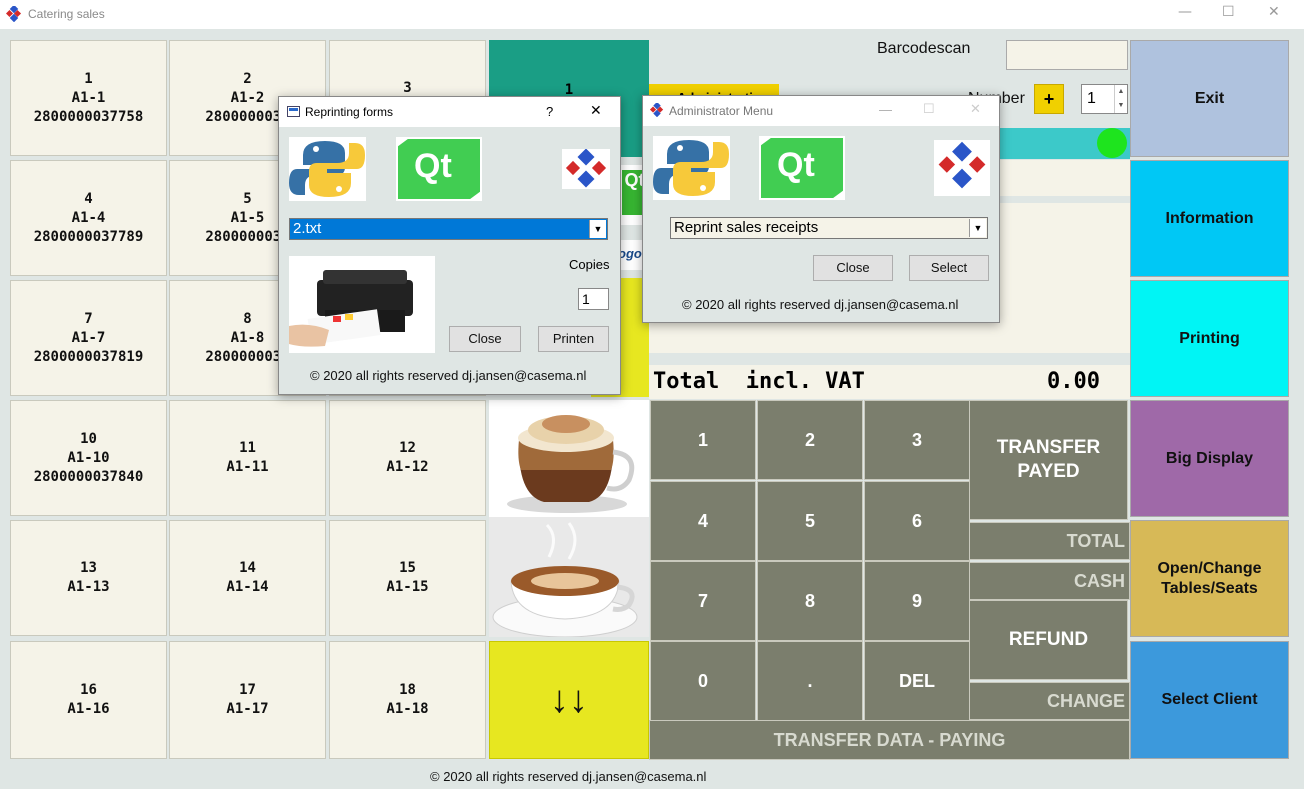  What do you see at coordinates (597, 229) in the screenshot?
I see `chevron-down-icon: ▼` at bounding box center [597, 229].